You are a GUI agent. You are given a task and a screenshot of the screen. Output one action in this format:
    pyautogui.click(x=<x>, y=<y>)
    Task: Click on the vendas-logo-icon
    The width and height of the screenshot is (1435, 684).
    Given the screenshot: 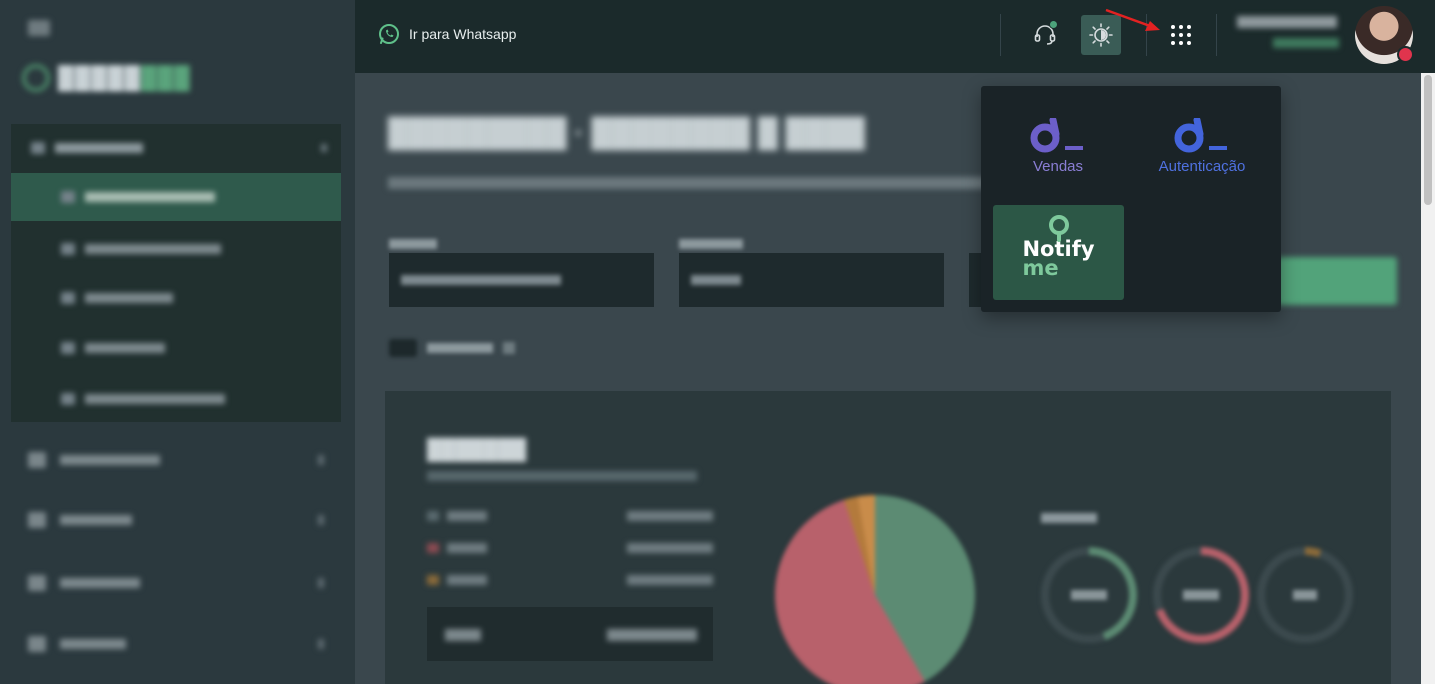 What is the action you would take?
    pyautogui.click(x=1056, y=134)
    